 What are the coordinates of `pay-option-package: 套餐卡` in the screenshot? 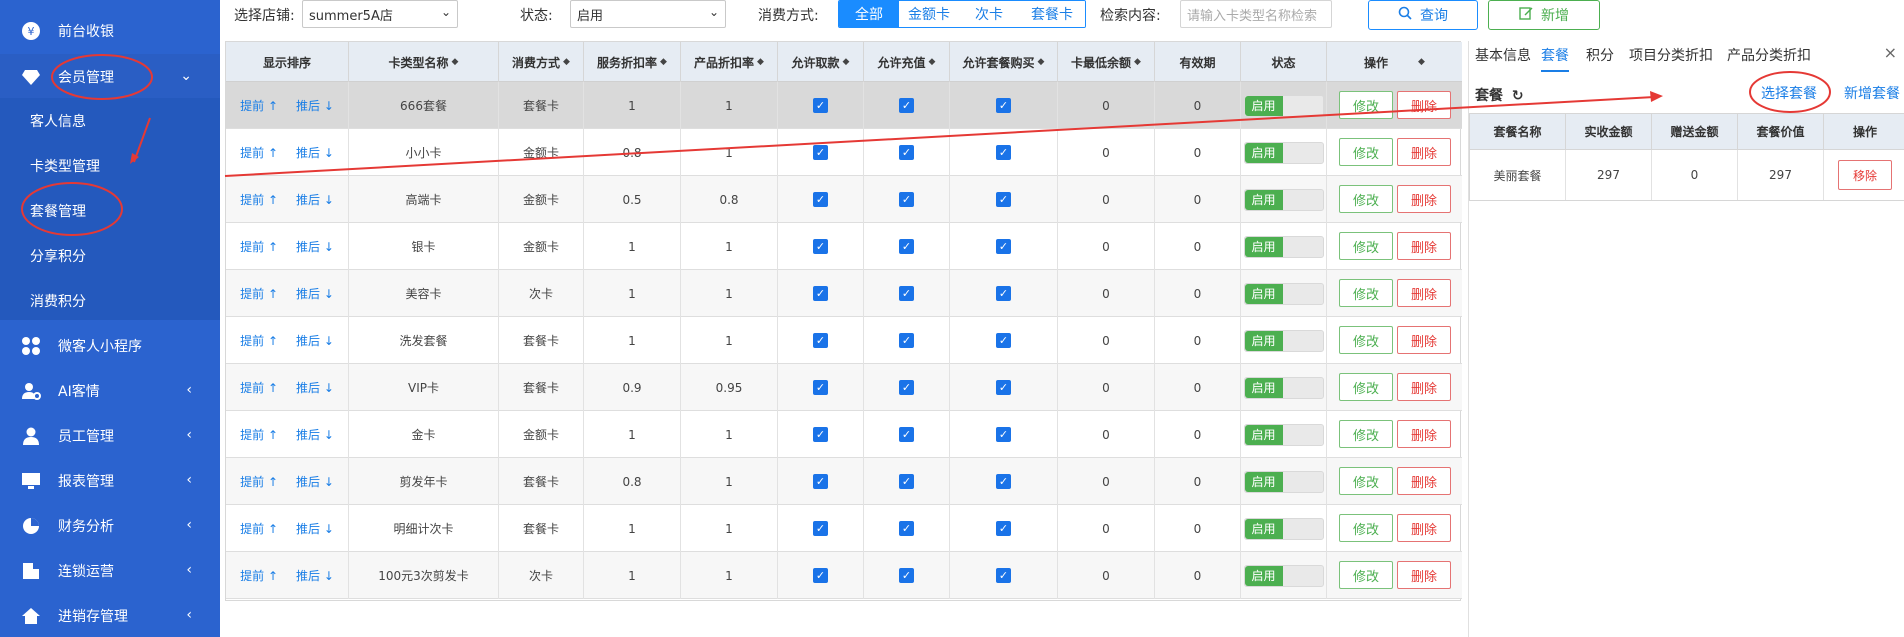 It's located at (1052, 14).